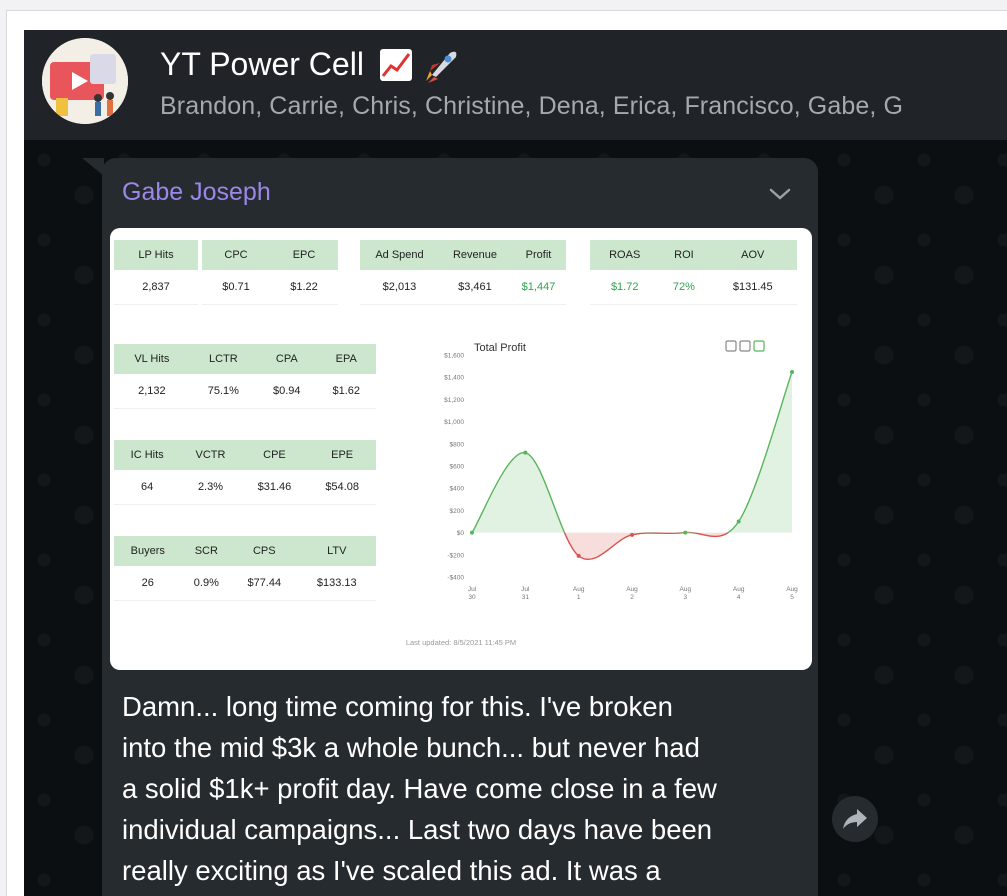 This screenshot has height=896, width=1007. Describe the element at coordinates (196, 192) in the screenshot. I see `sender-name: Gabe Joseph` at that location.